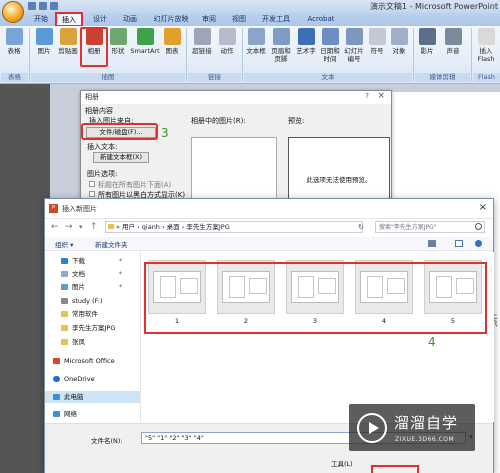 The image size is (500, 473). Describe the element at coordinates (79, 209) in the screenshot. I see `dialog-title: 插入新图片` at that location.